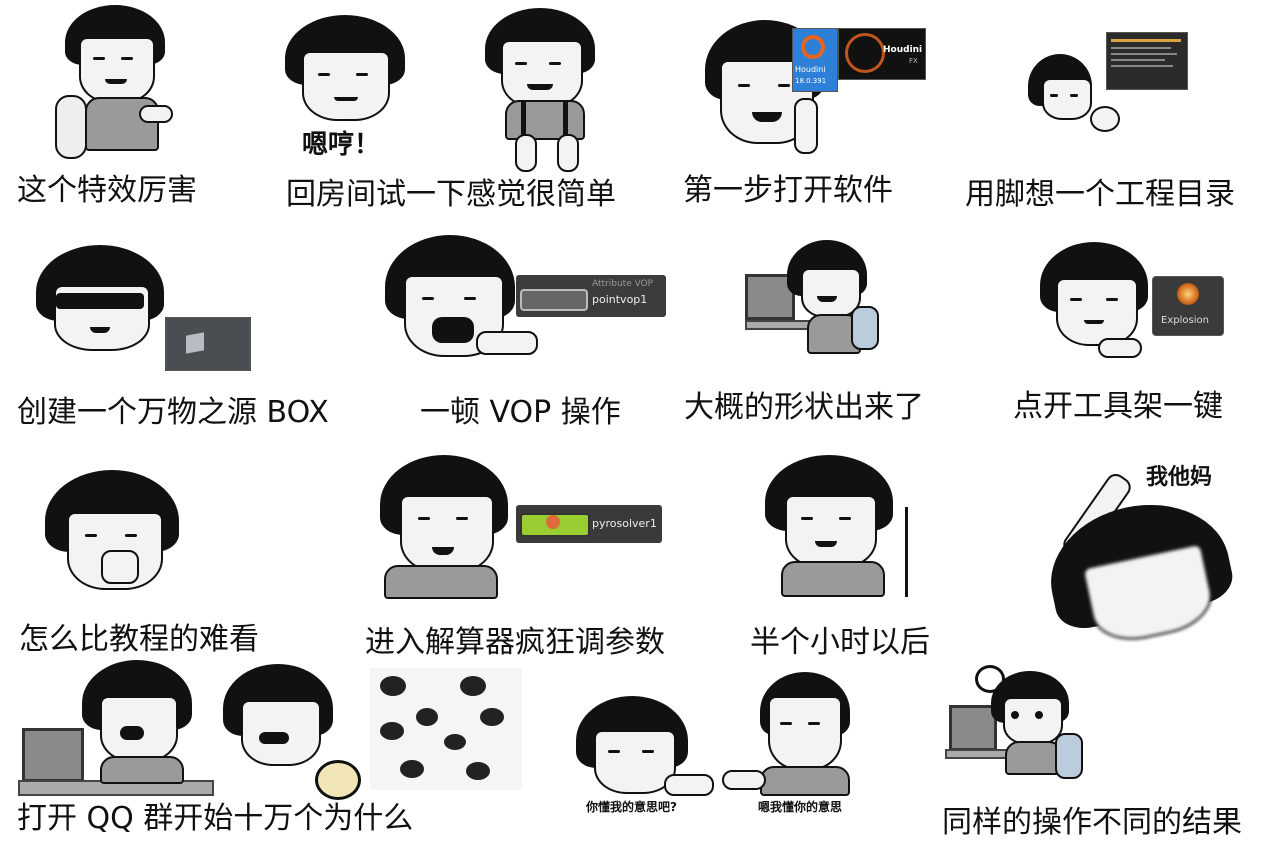 The height and width of the screenshot is (853, 1273). Describe the element at coordinates (840, 642) in the screenshot. I see `caption-11: 半个小时以后` at that location.